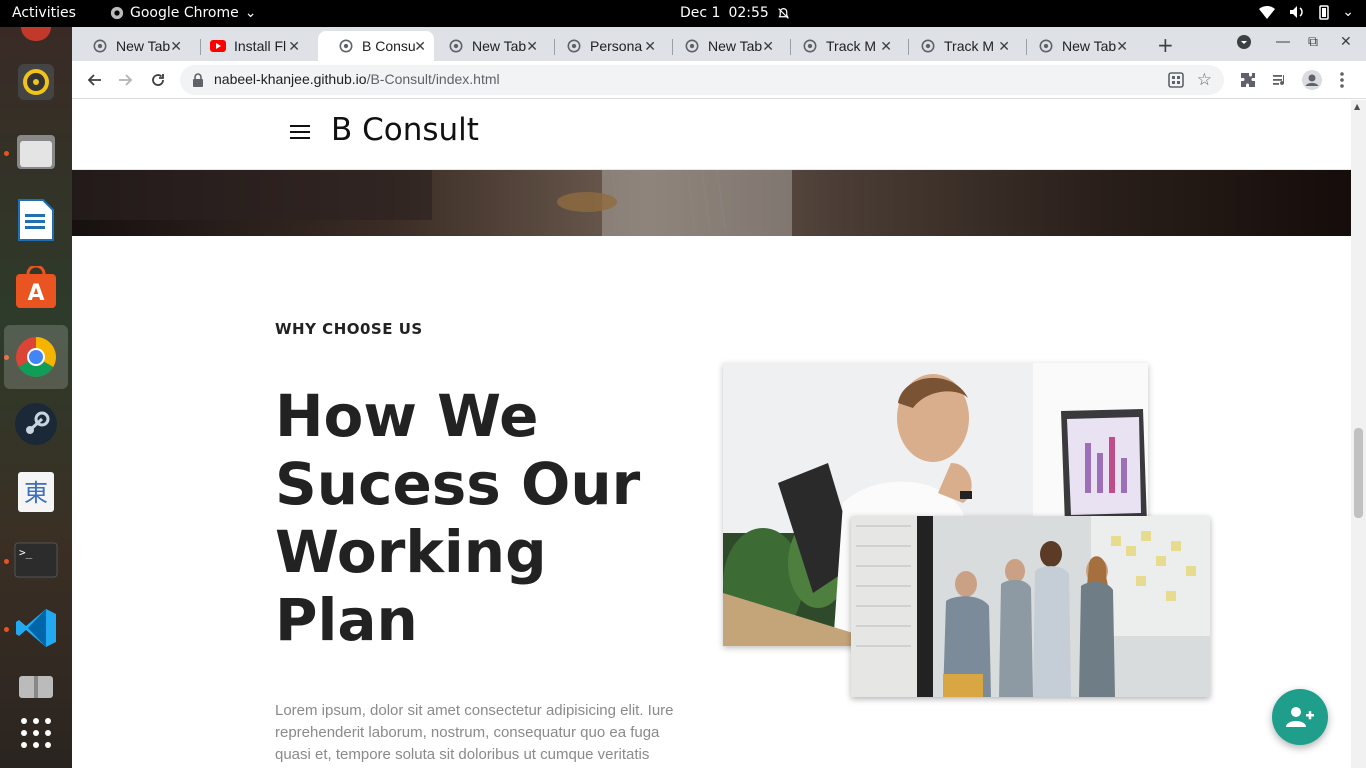 Image resolution: width=1366 pixels, height=768 pixels. Describe the element at coordinates (1248, 80) in the screenshot. I see `extensions-icon` at that location.